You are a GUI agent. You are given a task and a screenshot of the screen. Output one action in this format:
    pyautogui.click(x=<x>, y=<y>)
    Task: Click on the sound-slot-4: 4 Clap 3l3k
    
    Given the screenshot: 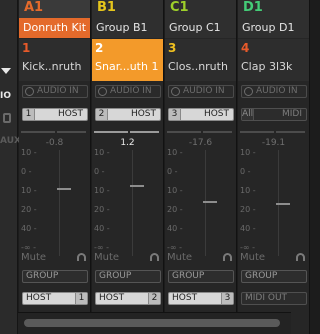 What is the action you would take?
    pyautogui.click(x=273, y=60)
    